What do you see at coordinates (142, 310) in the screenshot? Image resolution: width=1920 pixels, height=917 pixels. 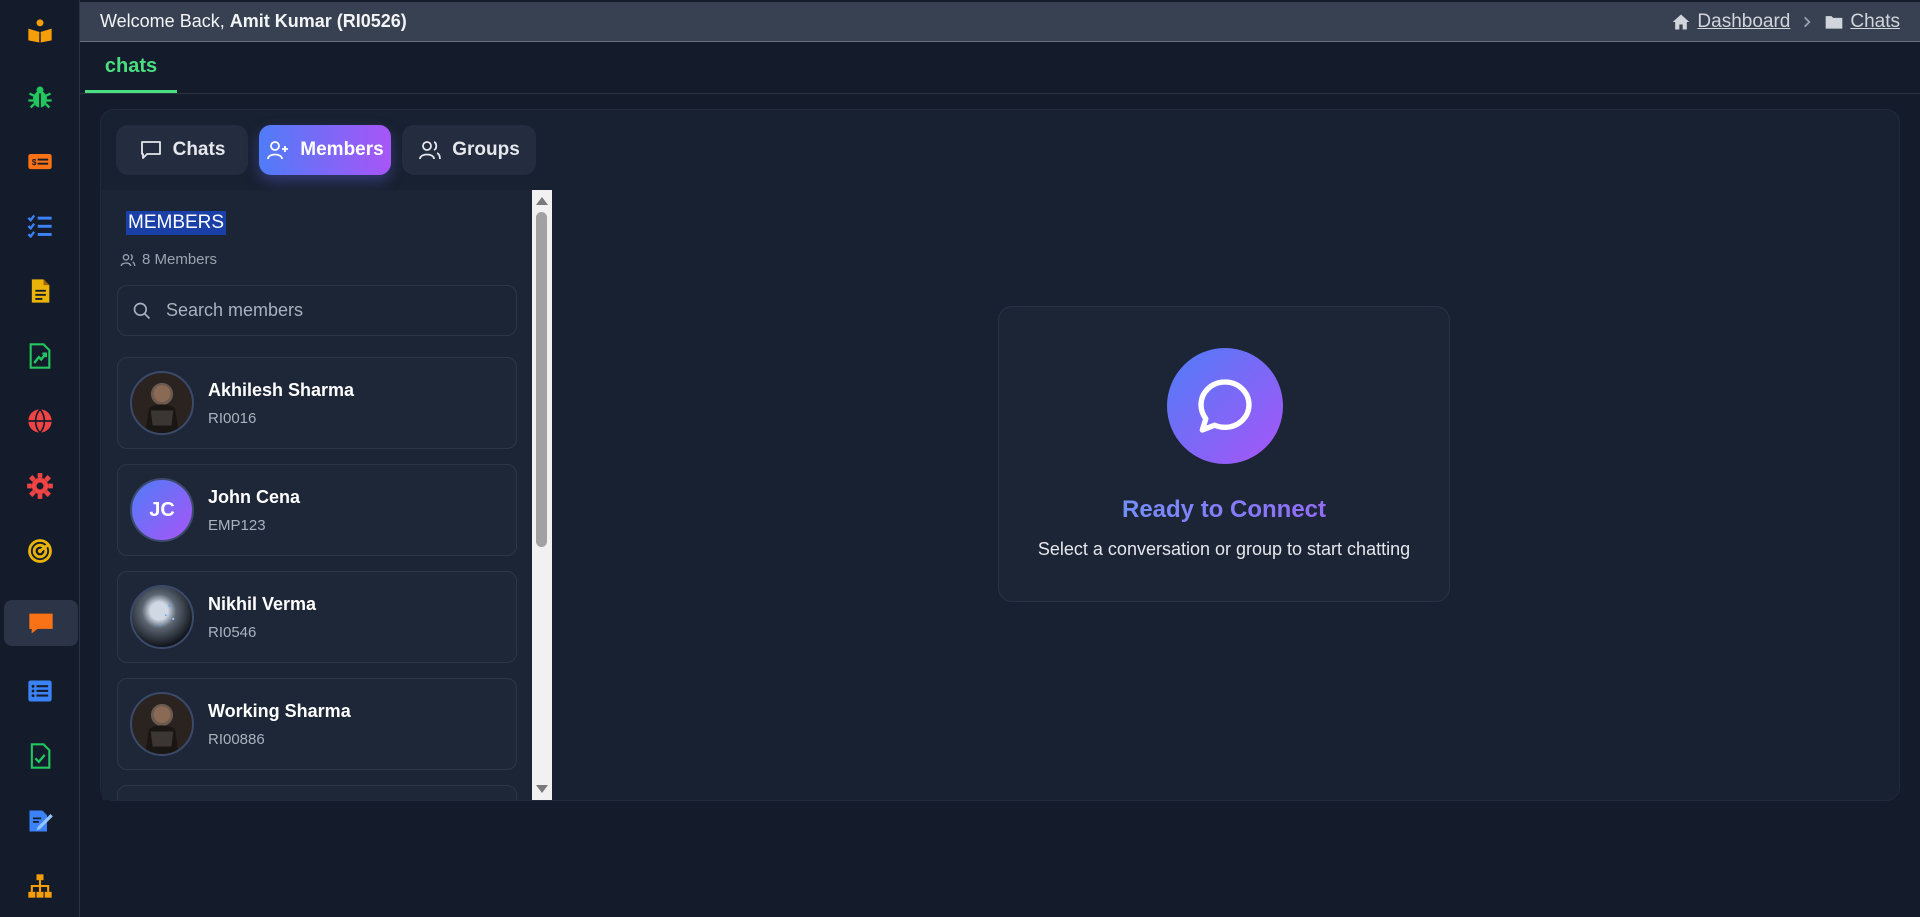 I see `search-icon` at bounding box center [142, 310].